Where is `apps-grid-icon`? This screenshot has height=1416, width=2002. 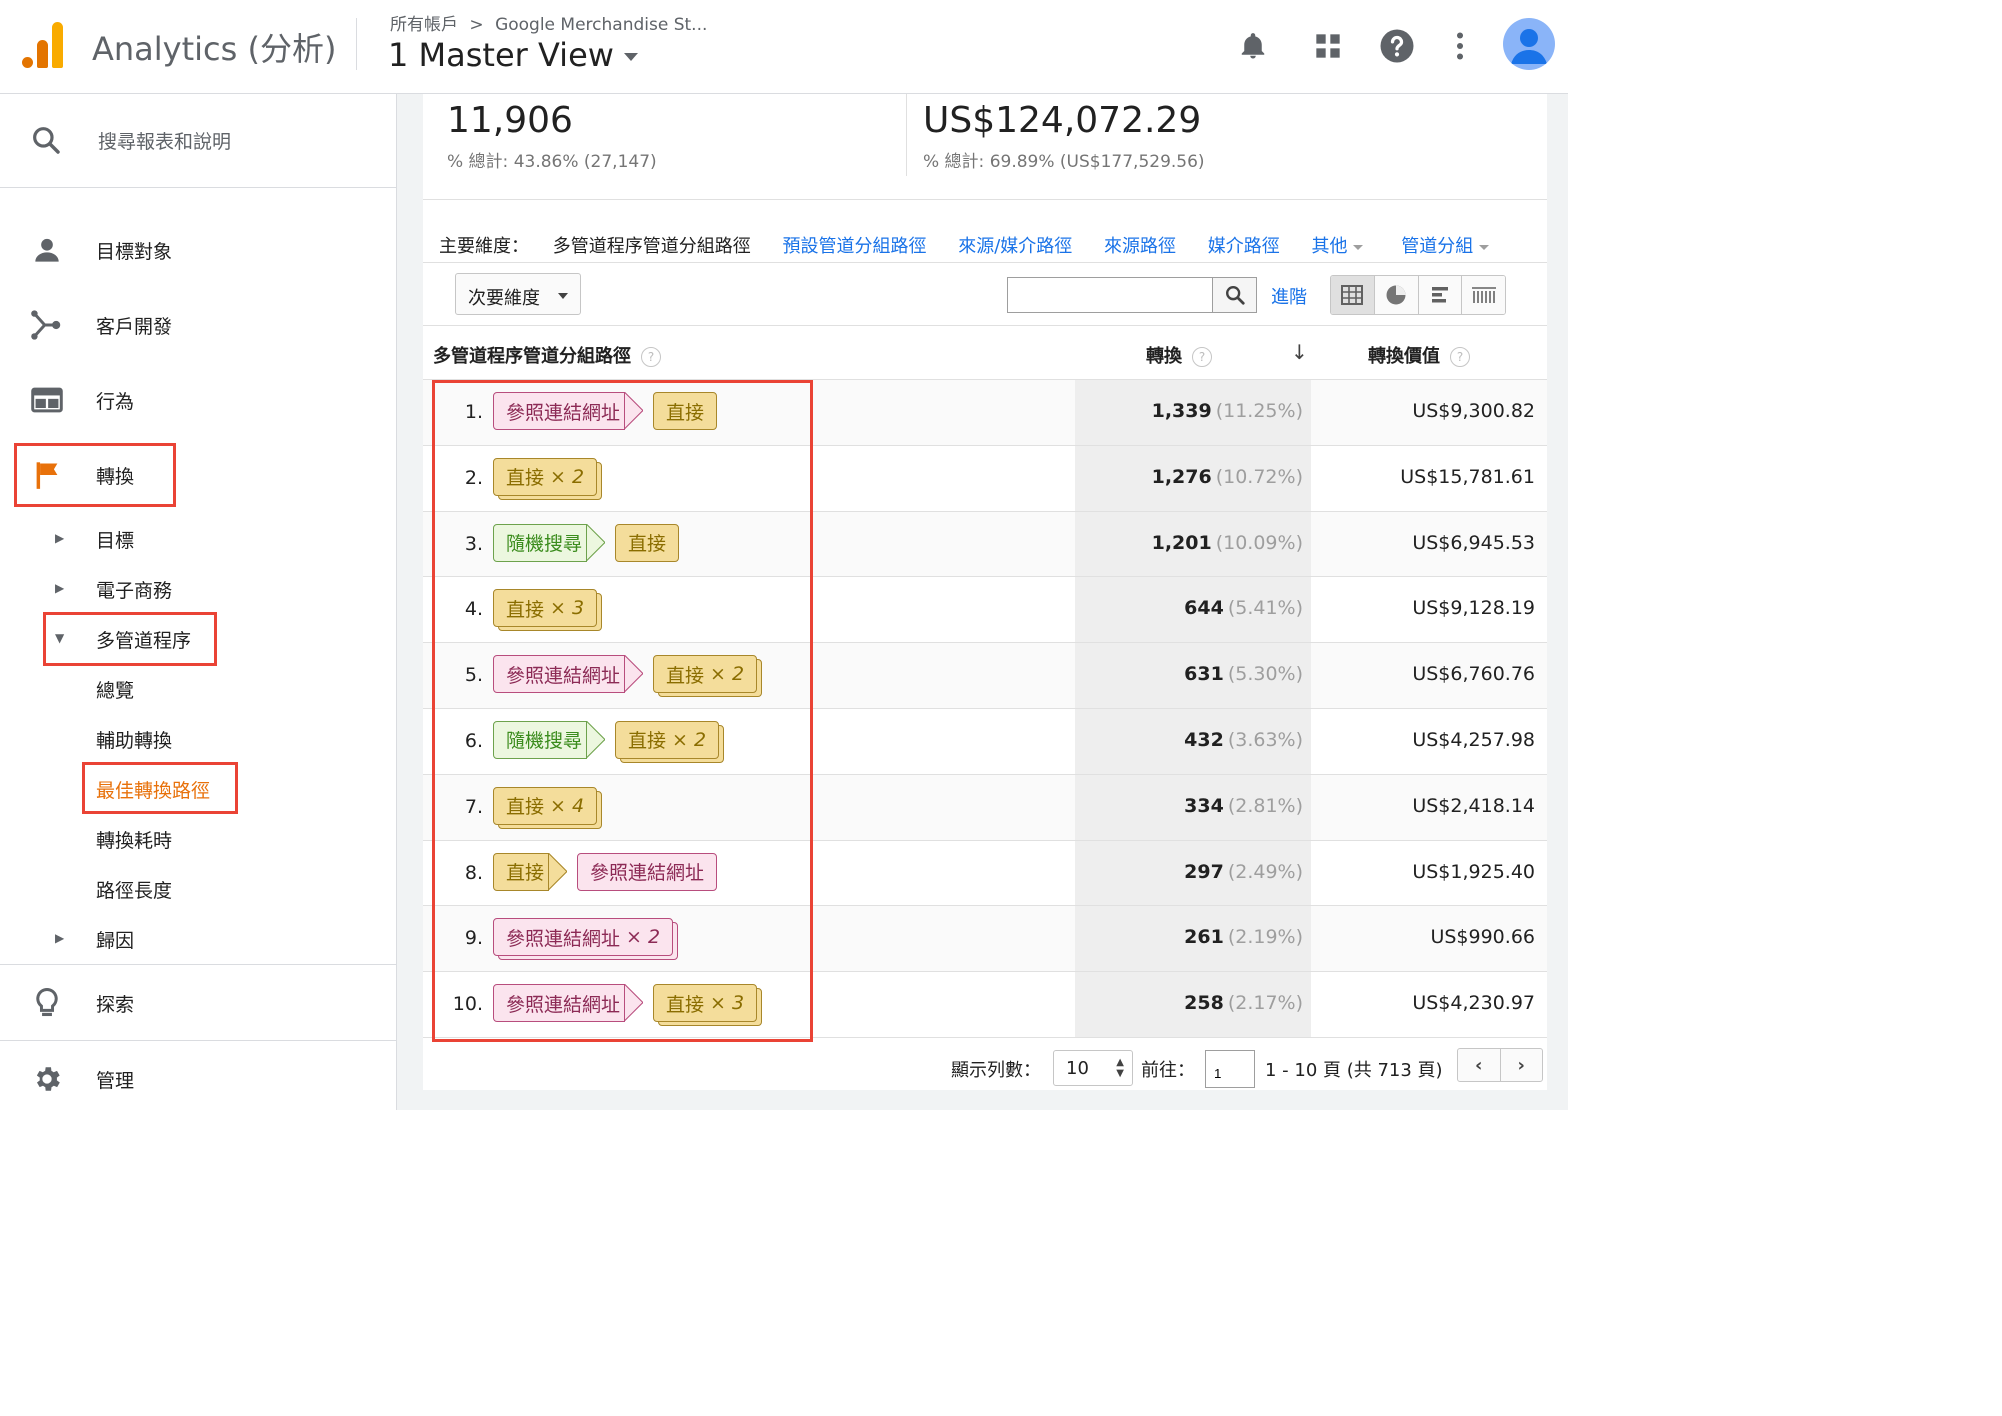
apps-grid-icon is located at coordinates (1328, 46).